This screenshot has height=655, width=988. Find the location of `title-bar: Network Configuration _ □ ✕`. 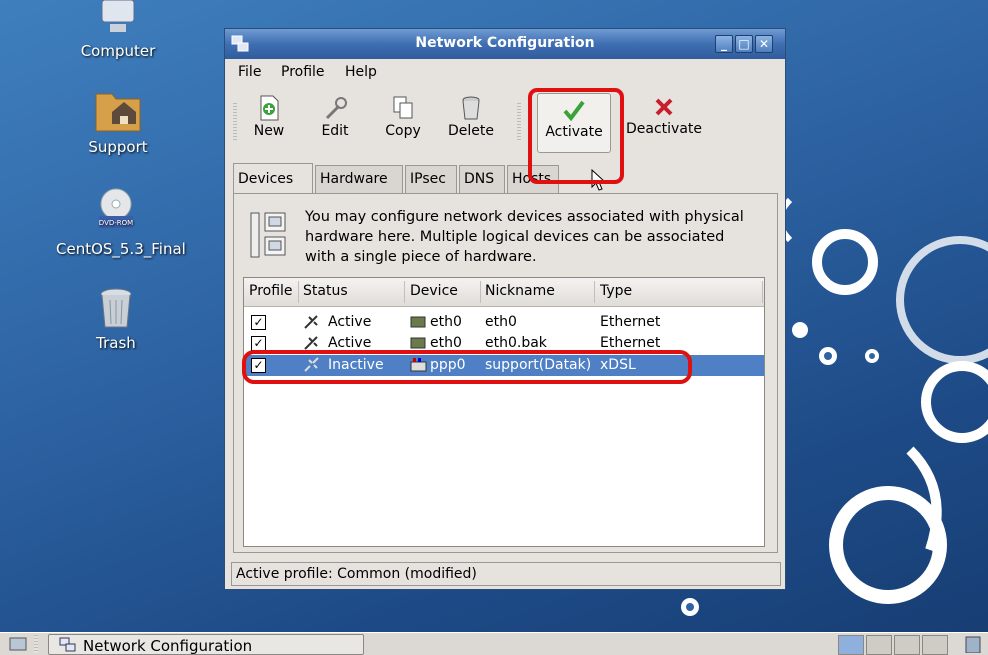

title-bar: Network Configuration _ □ ✕ is located at coordinates (505, 44).